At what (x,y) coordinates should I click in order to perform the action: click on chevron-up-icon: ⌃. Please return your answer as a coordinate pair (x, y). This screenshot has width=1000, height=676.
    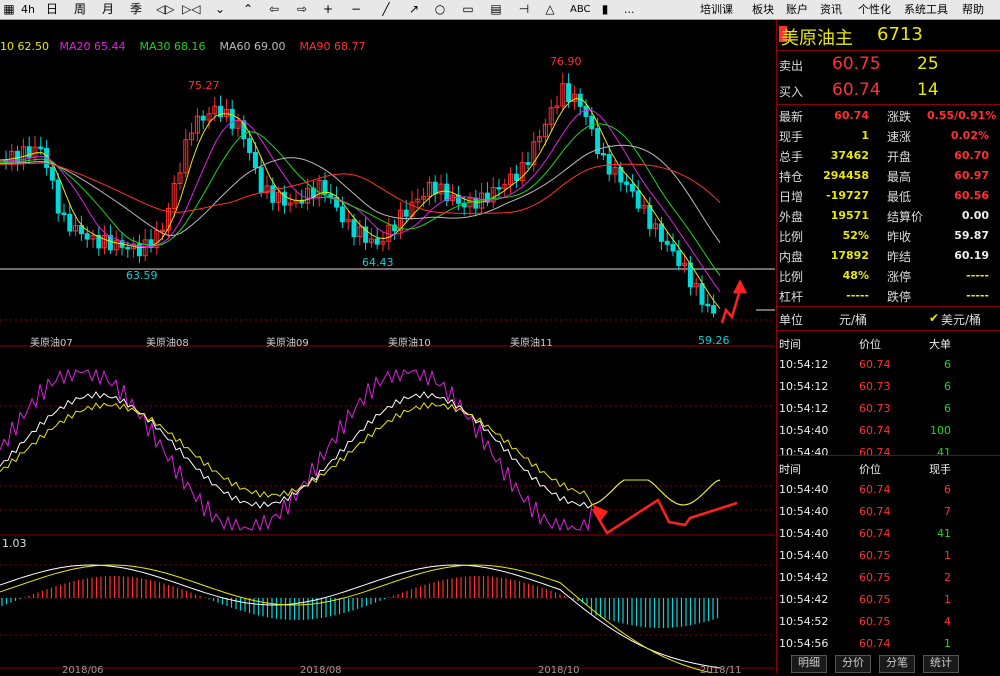
    Looking at the image, I should click on (248, 9).